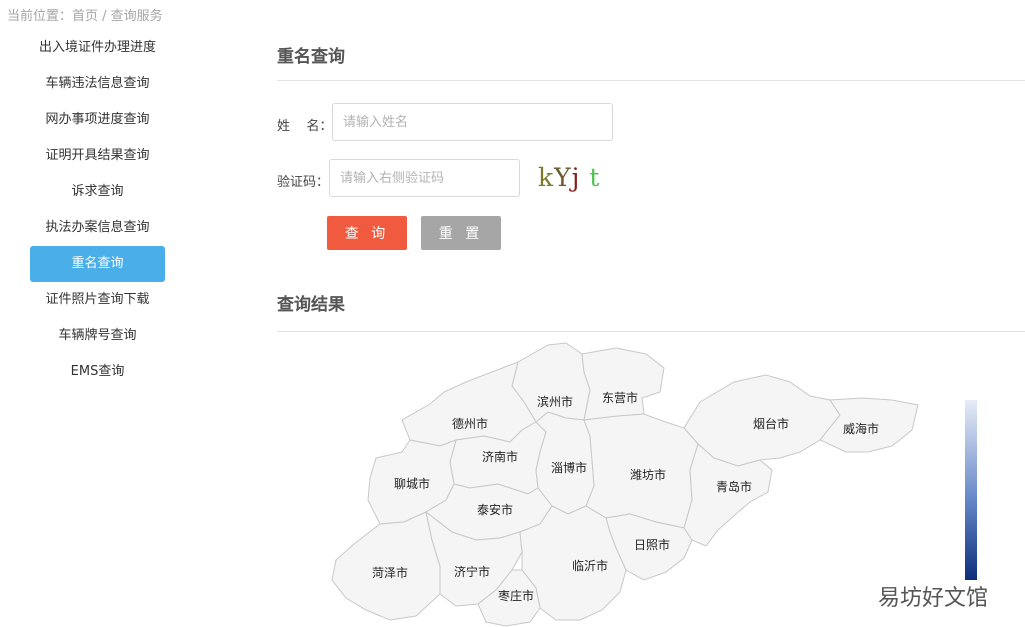  I want to click on city-label-jinan: 济南市, so click(500, 456).